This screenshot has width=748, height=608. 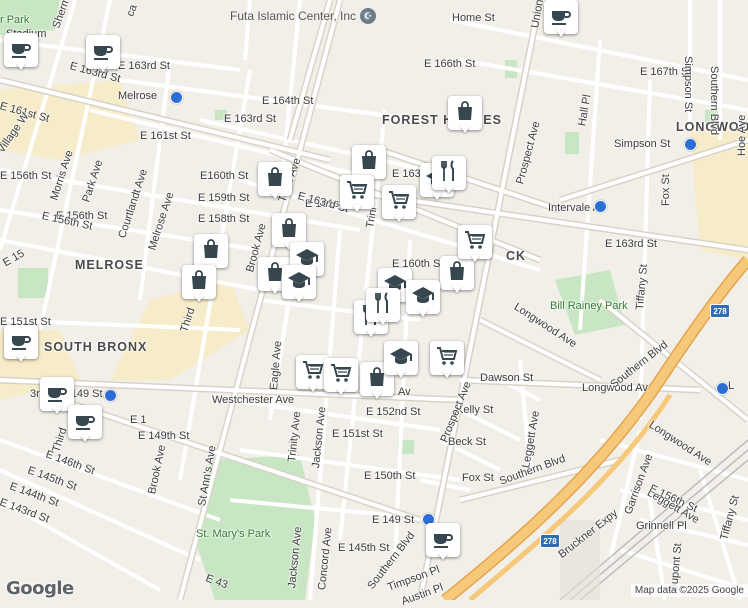 What do you see at coordinates (642, 144) in the screenshot?
I see `street-simpson-st: Simpson St` at bounding box center [642, 144].